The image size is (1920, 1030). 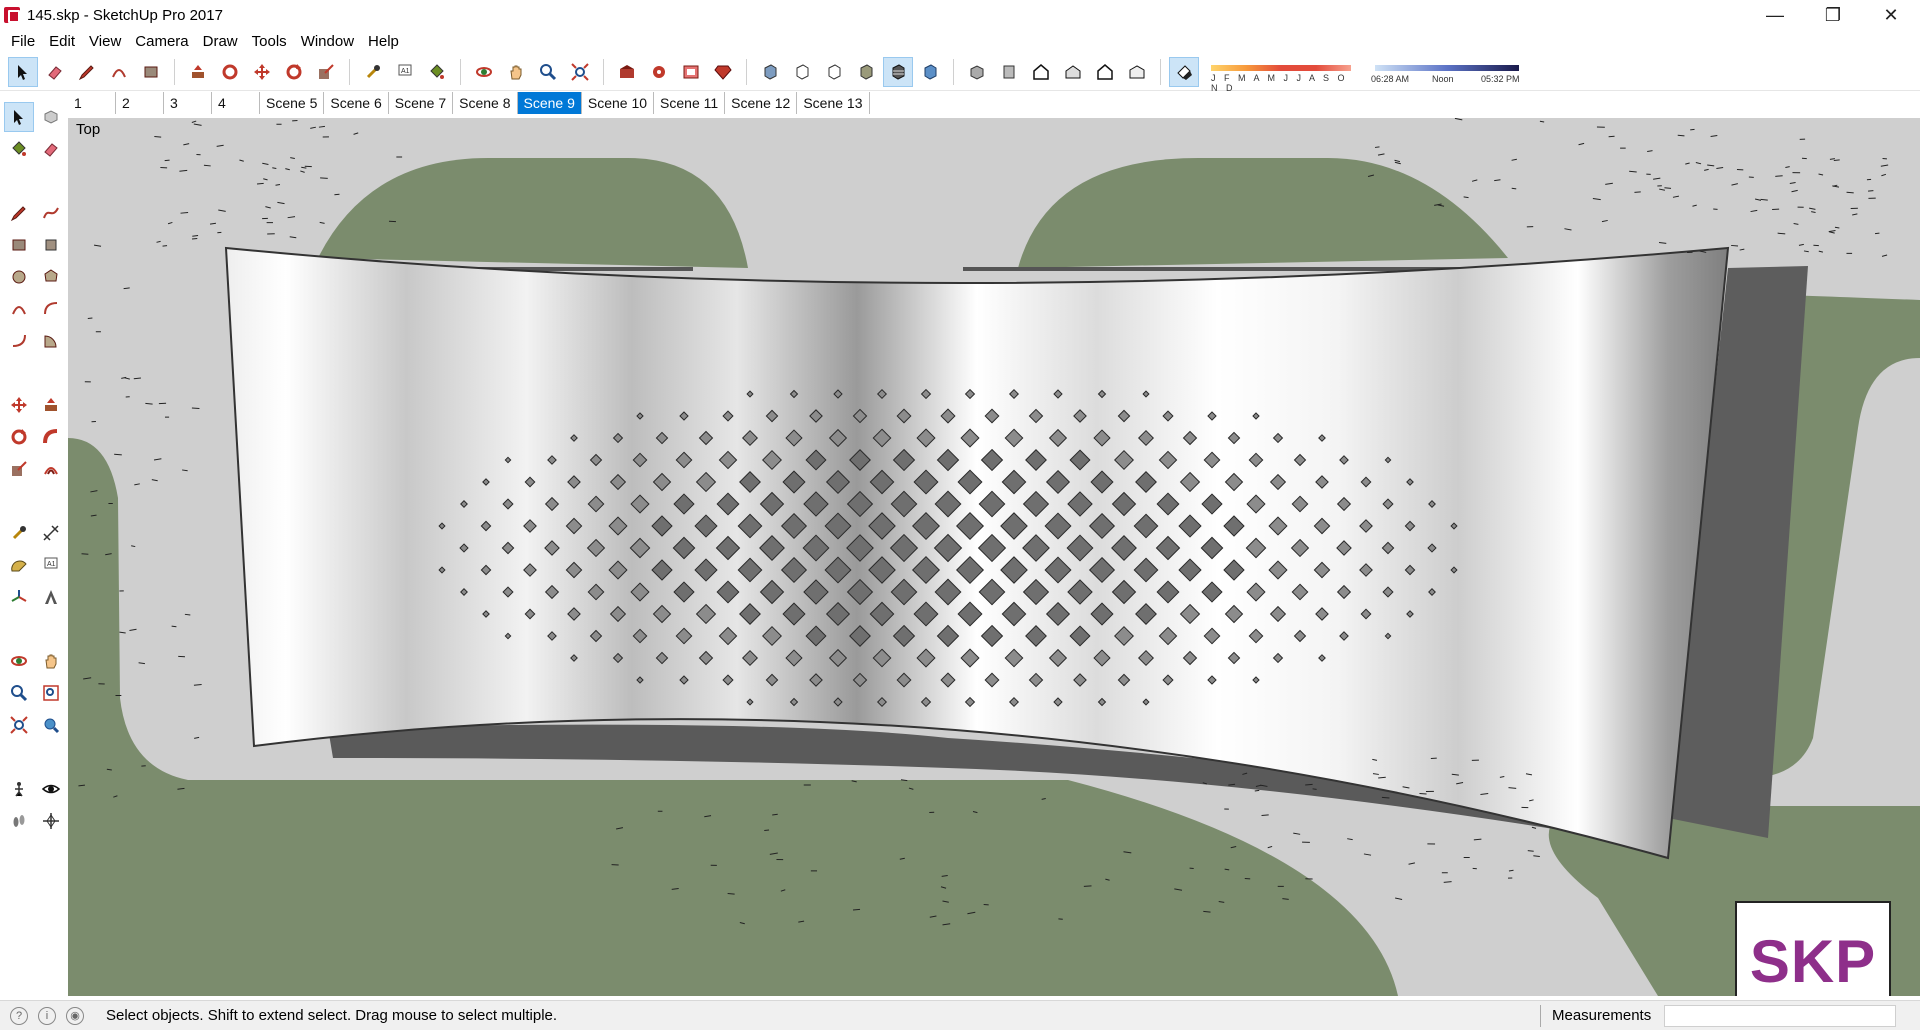 I want to click on orbit-tool-button, so click(x=484, y=72).